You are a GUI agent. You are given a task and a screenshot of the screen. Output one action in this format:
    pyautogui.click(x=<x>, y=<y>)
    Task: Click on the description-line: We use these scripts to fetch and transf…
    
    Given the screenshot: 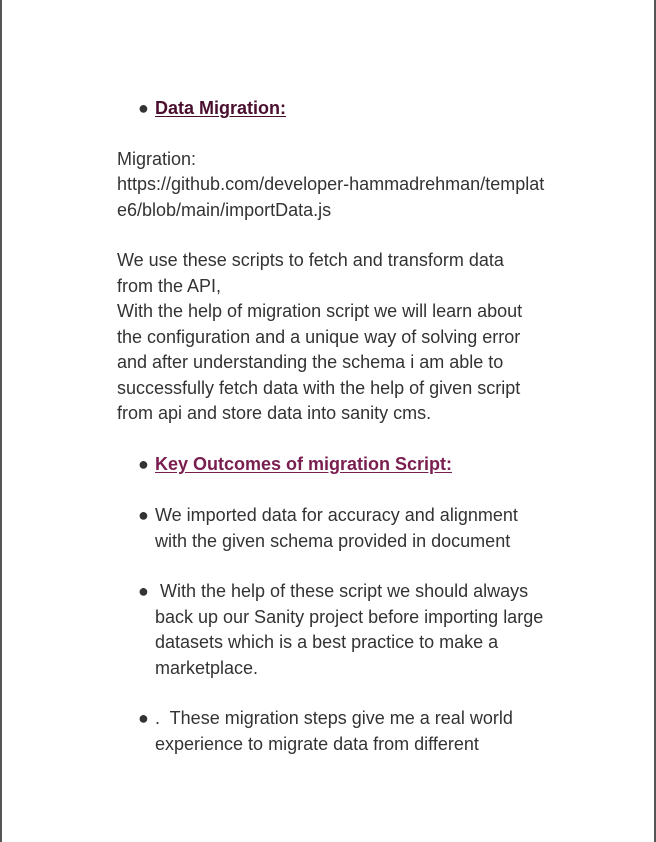 What is the action you would take?
    pyautogui.click(x=310, y=260)
    